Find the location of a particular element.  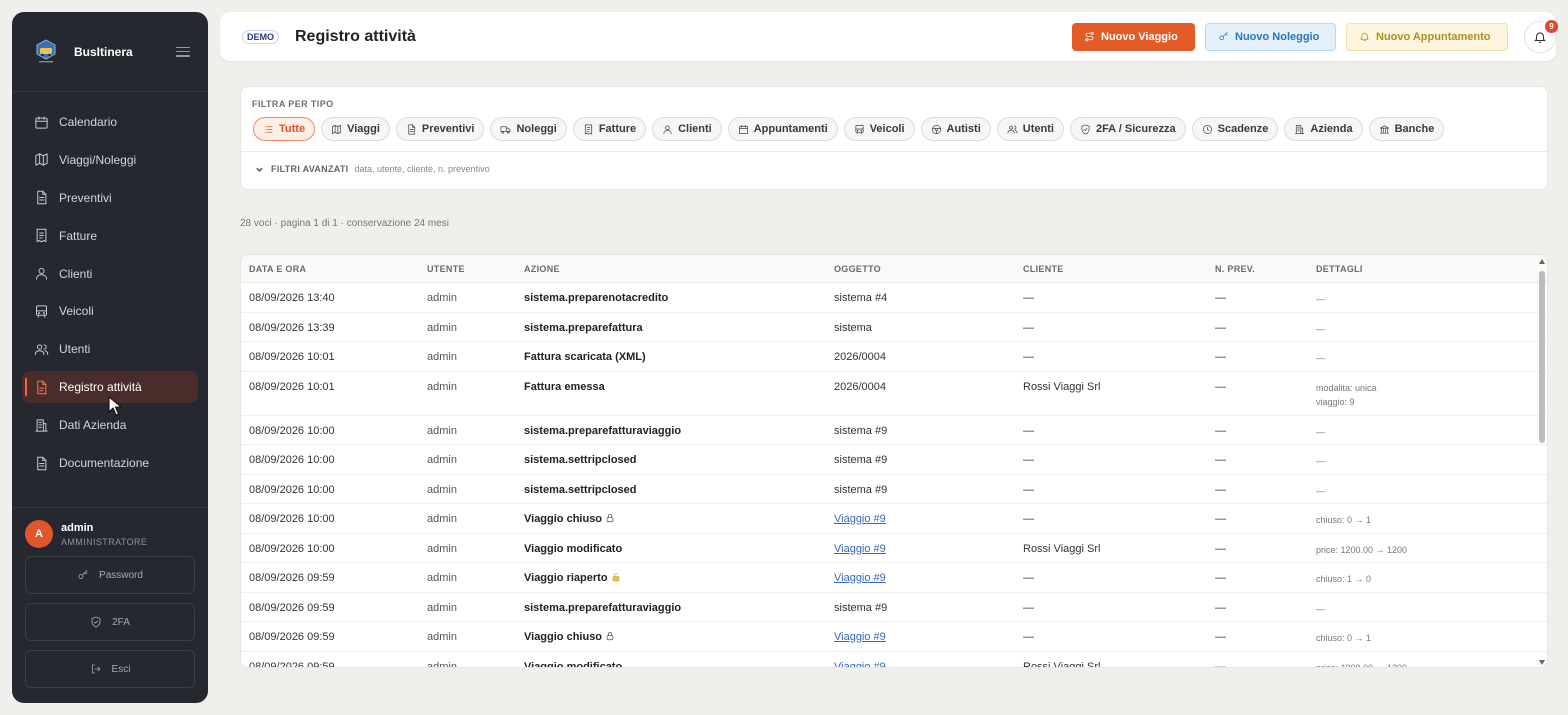

map-icon is located at coordinates (337, 129).